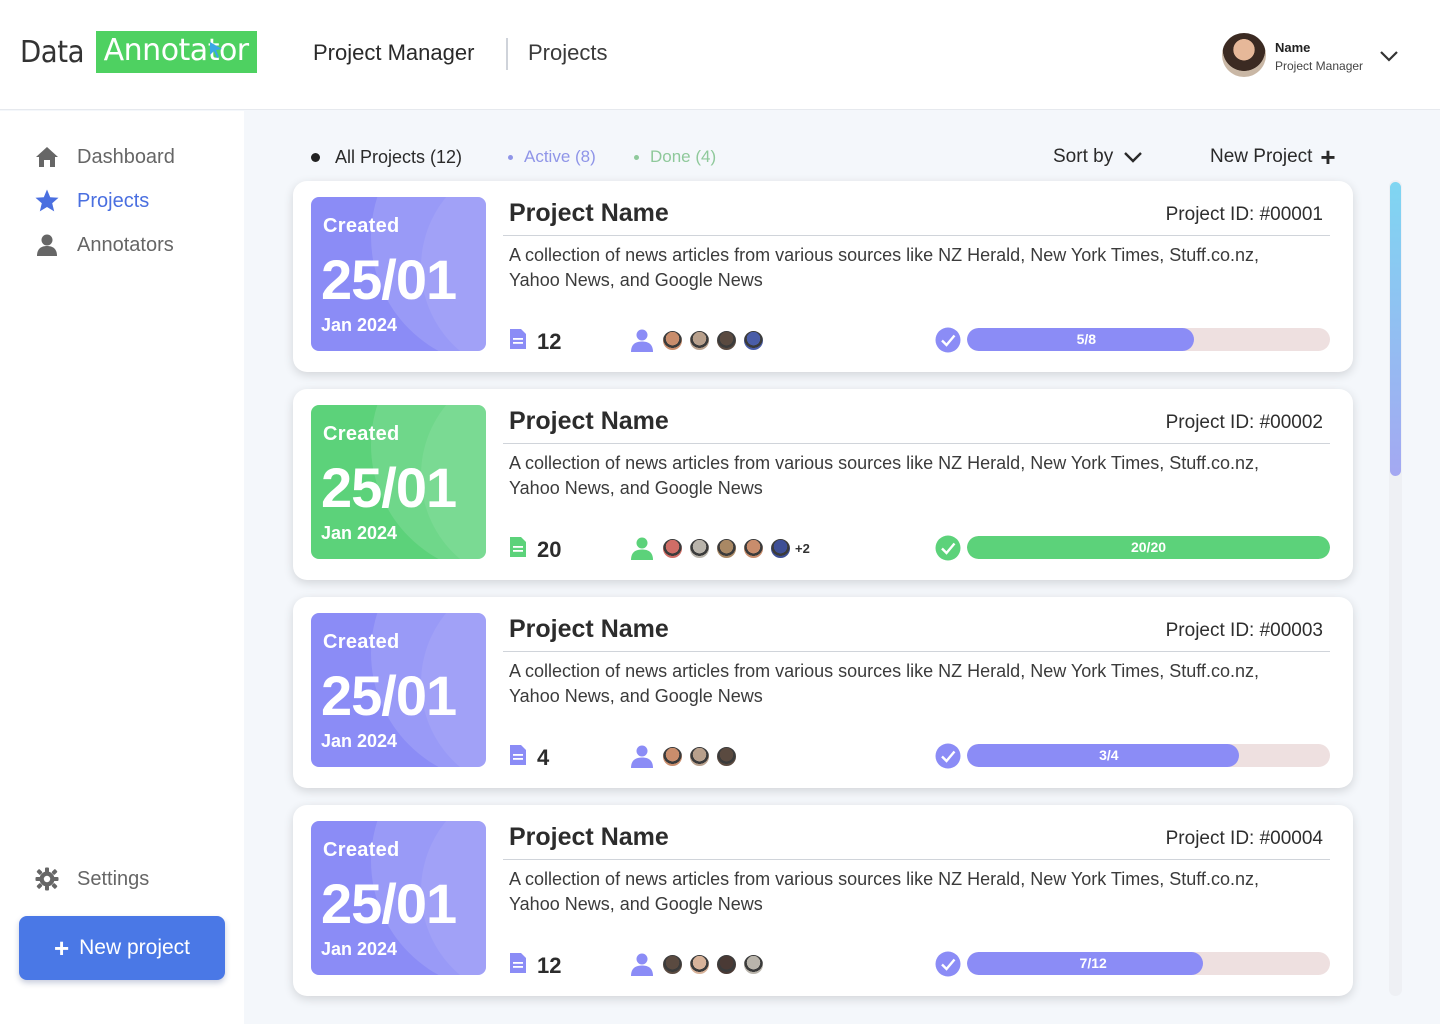  Describe the element at coordinates (683, 156) in the screenshot. I see `filter-label: Done (4)` at that location.